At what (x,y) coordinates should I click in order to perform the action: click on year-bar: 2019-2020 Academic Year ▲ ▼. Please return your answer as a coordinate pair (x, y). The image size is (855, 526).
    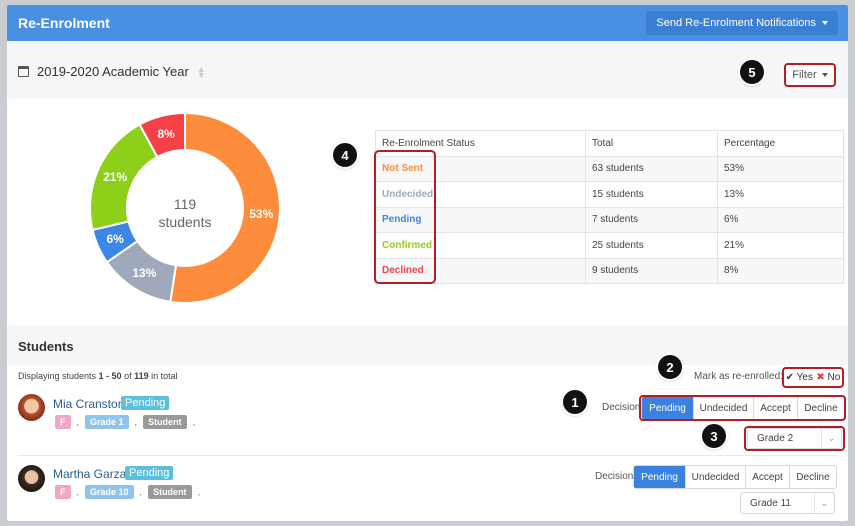
    Looking at the image, I should click on (427, 70).